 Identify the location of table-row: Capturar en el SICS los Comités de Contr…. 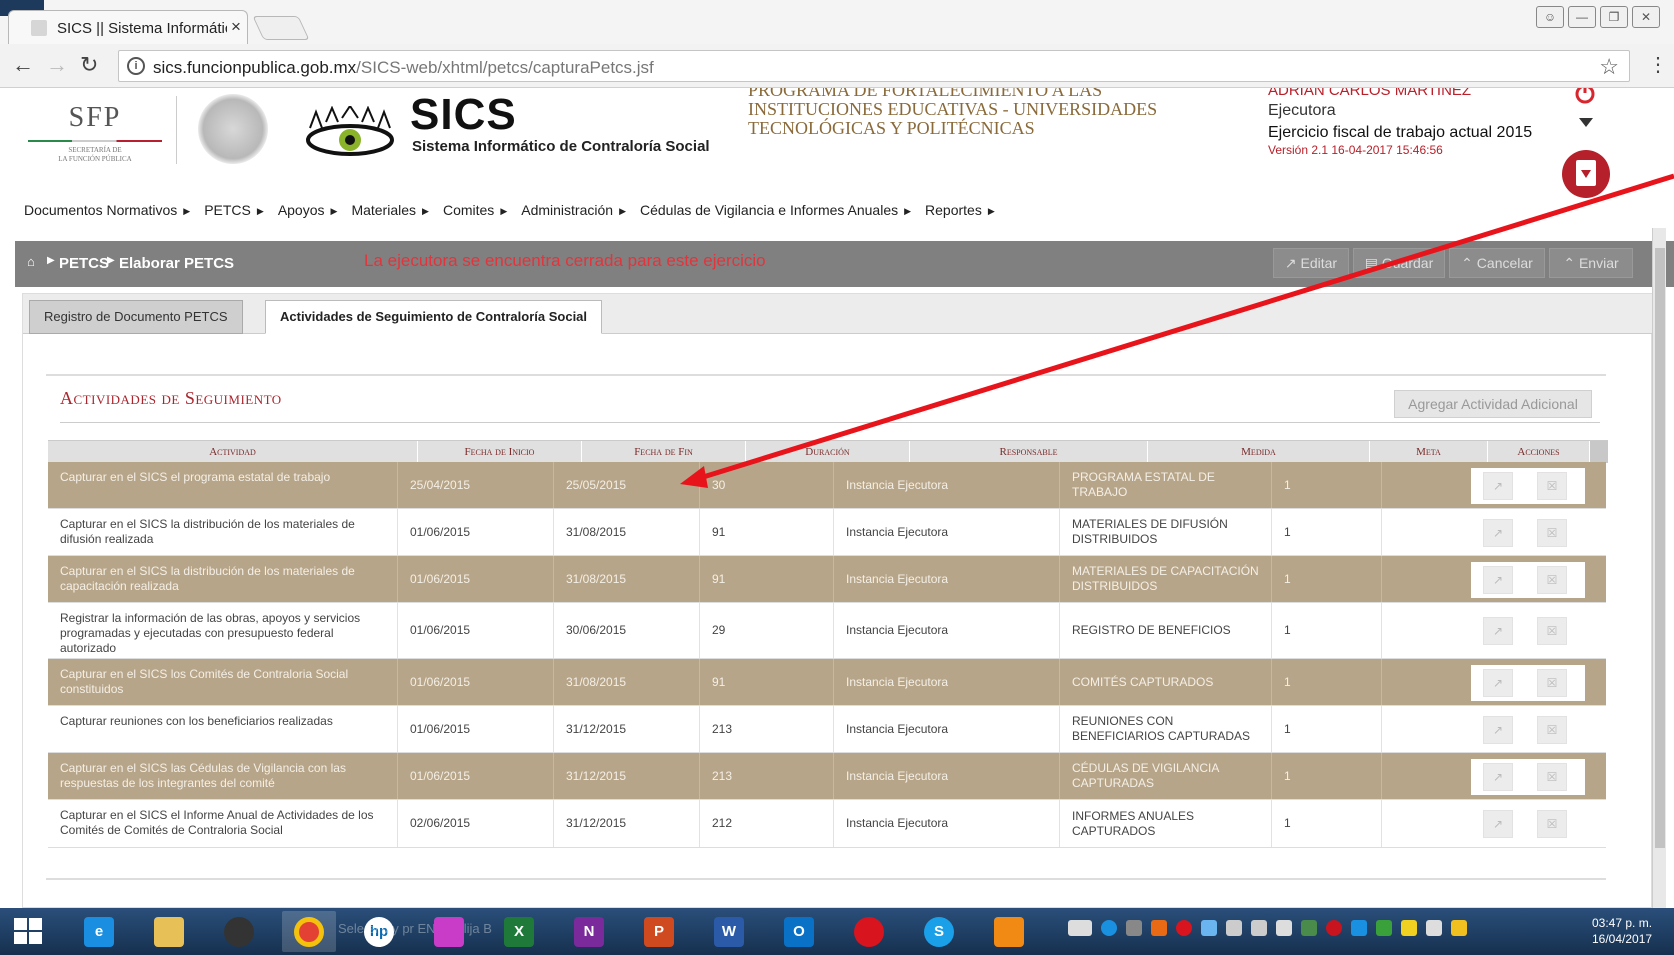
(827, 682).